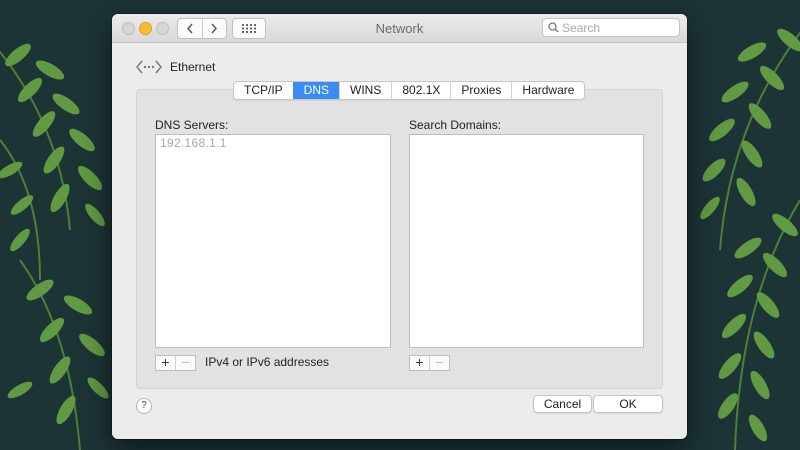 Image resolution: width=800 pixels, height=450 pixels. I want to click on dns-servers-hint: IPv4 or IPv6 addresses, so click(267, 362).